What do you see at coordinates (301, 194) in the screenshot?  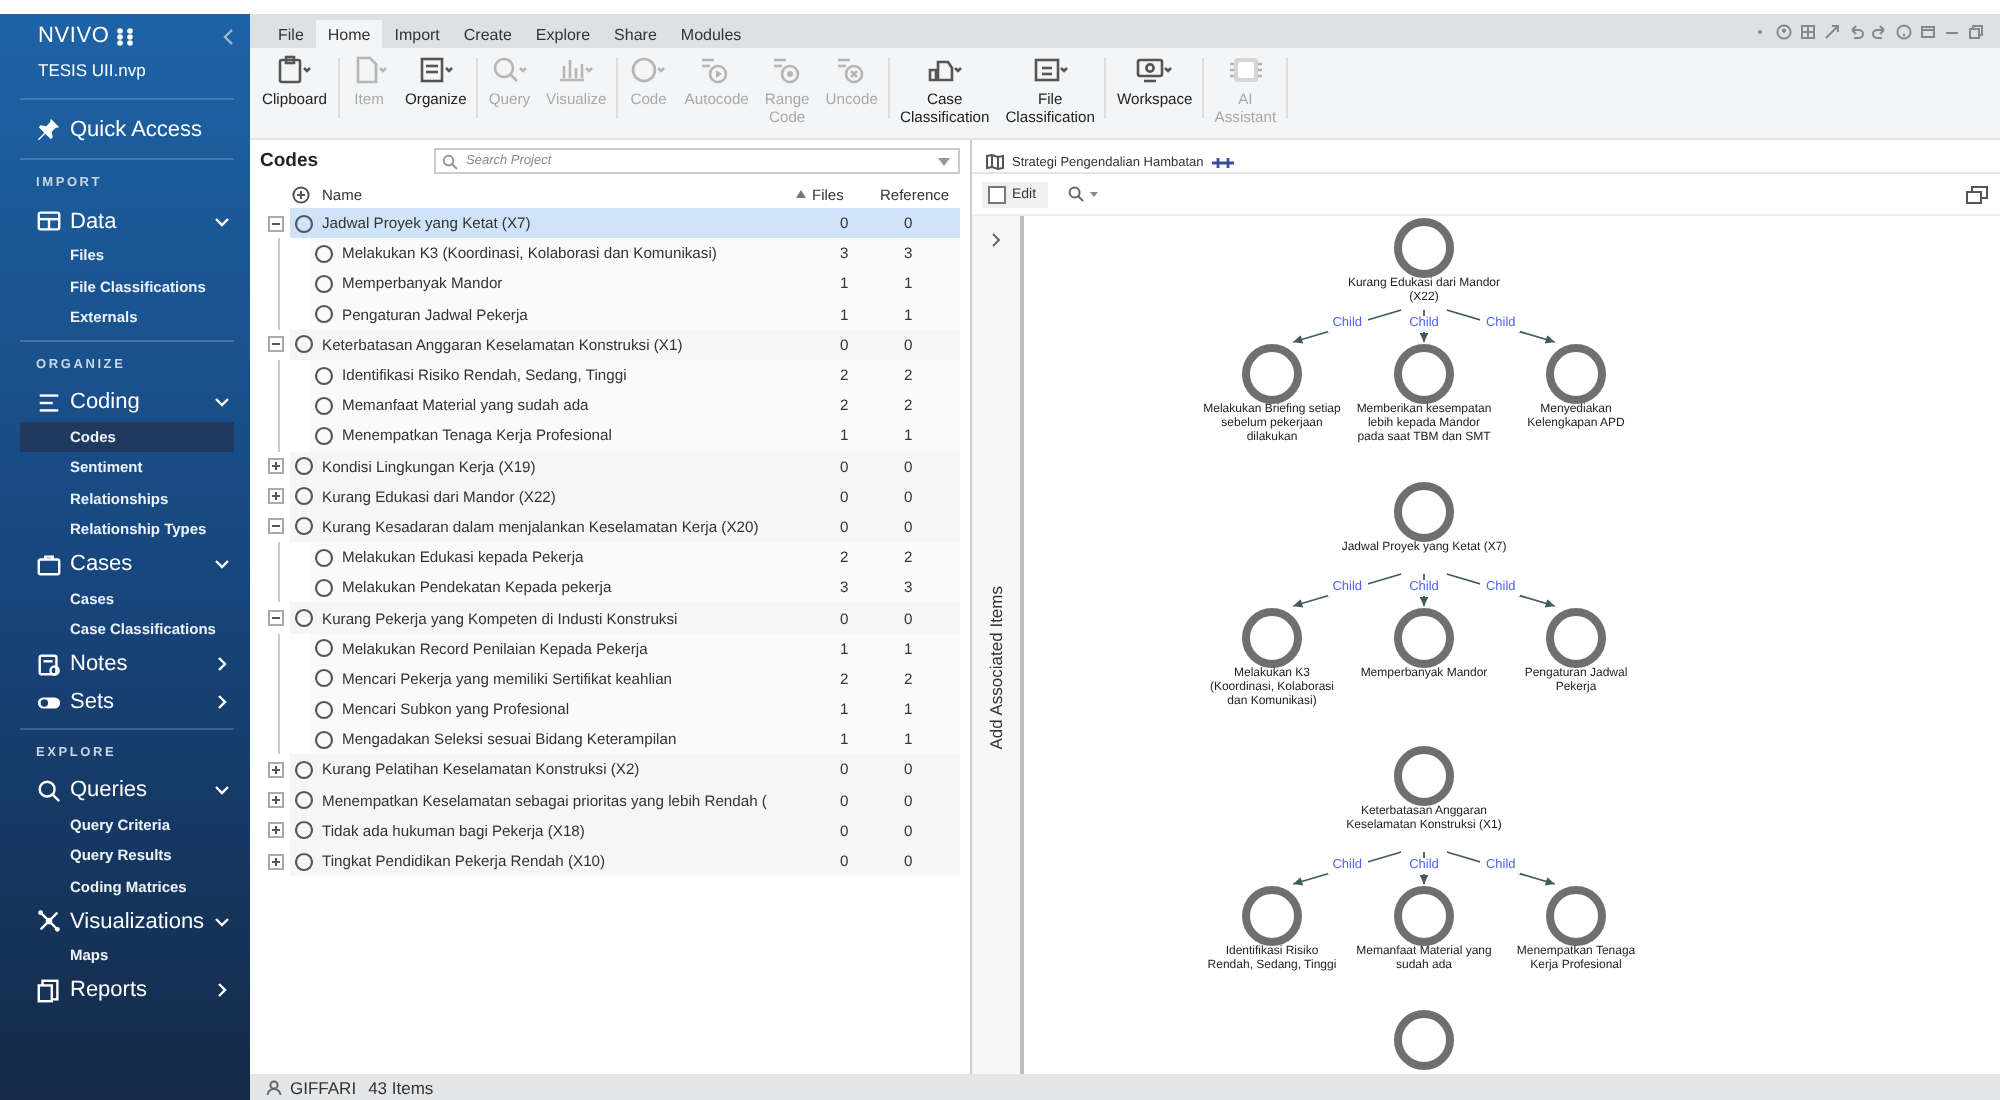 I see `add-circle-icon` at bounding box center [301, 194].